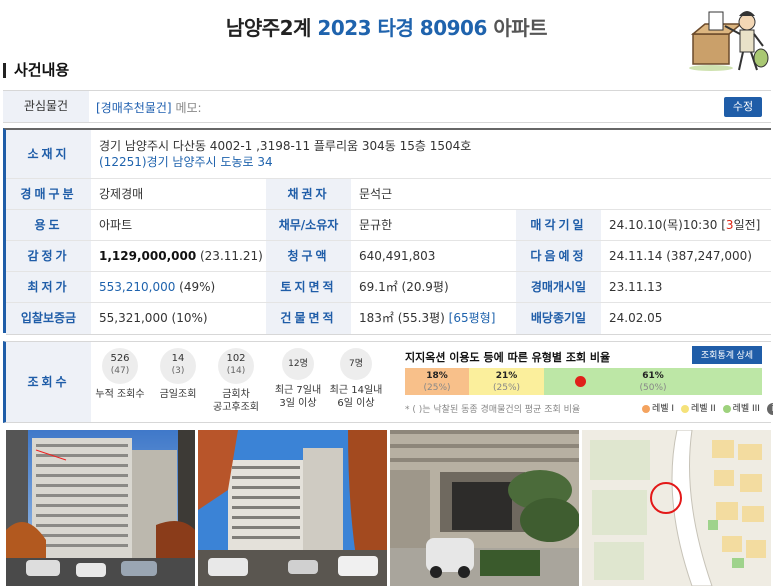  Describe the element at coordinates (703, 409) in the screenshot. I see `legend-label: 레벨 II` at that location.